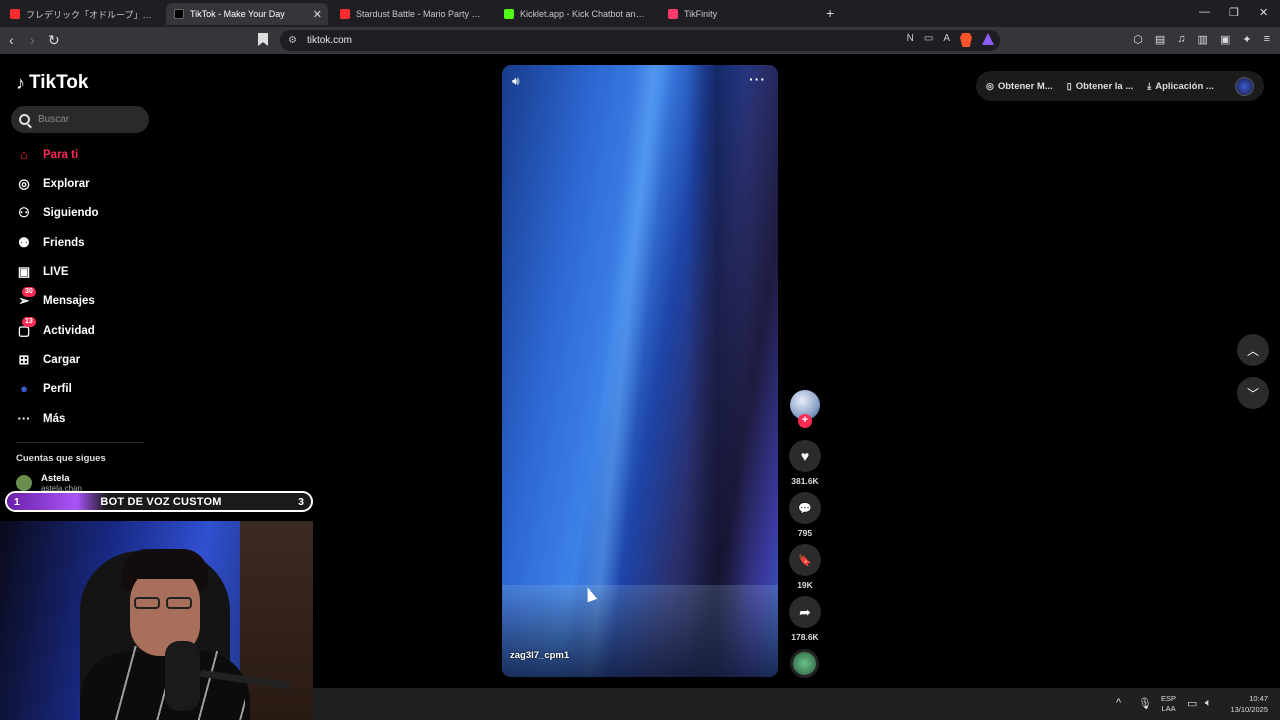 The height and width of the screenshot is (720, 1280). I want to click on webcam-overlay, so click(156, 620).